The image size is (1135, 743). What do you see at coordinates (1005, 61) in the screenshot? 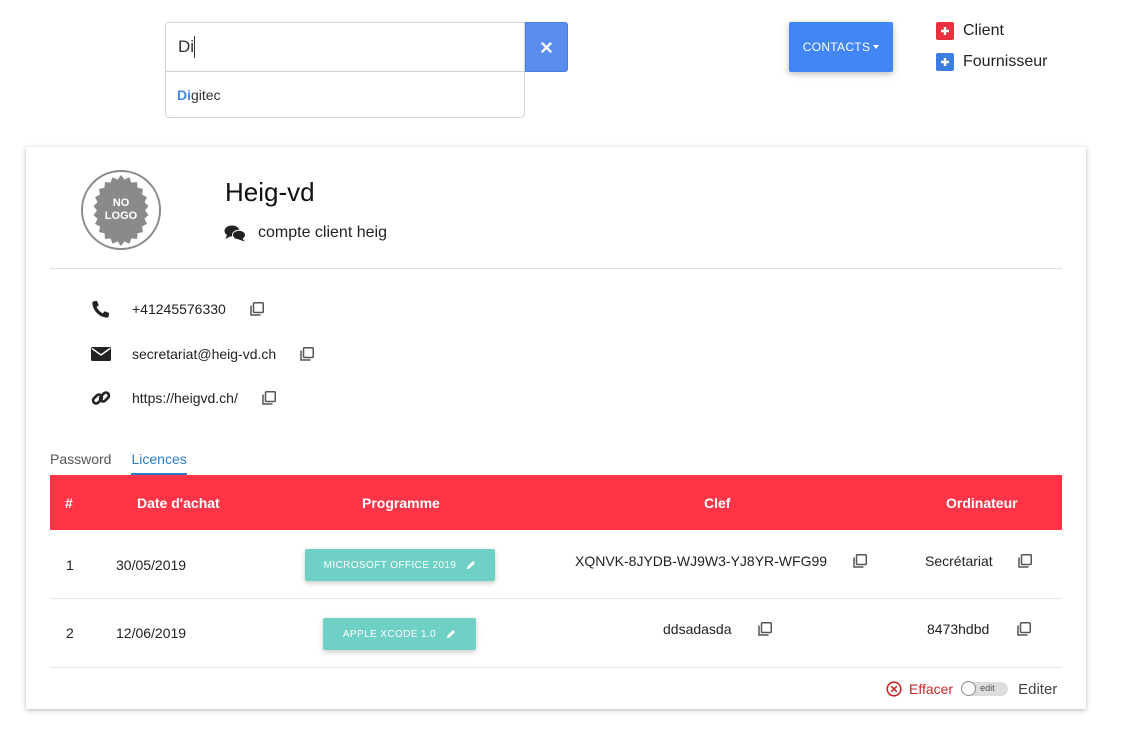
I see `legend-supplier-label: Fournisseur` at bounding box center [1005, 61].